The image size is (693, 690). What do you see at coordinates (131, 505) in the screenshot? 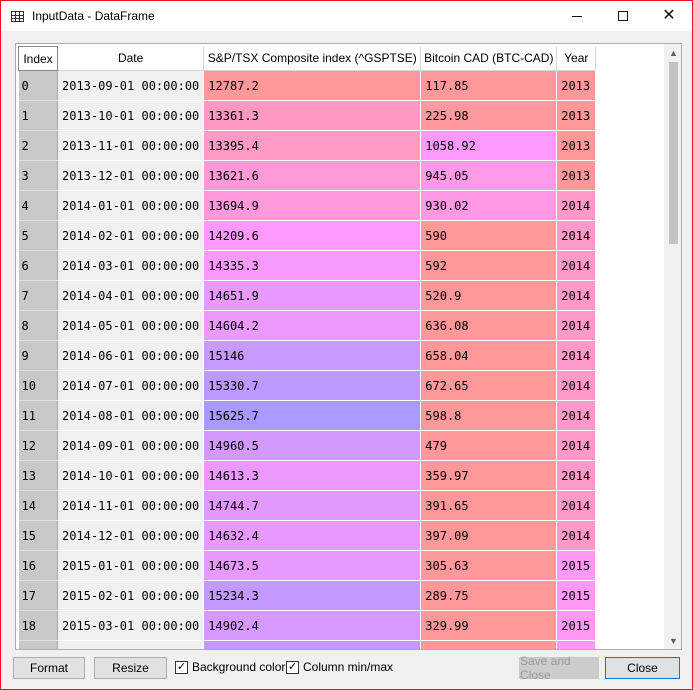
I see `date-cell: 2014-11-01 00:00:00` at bounding box center [131, 505].